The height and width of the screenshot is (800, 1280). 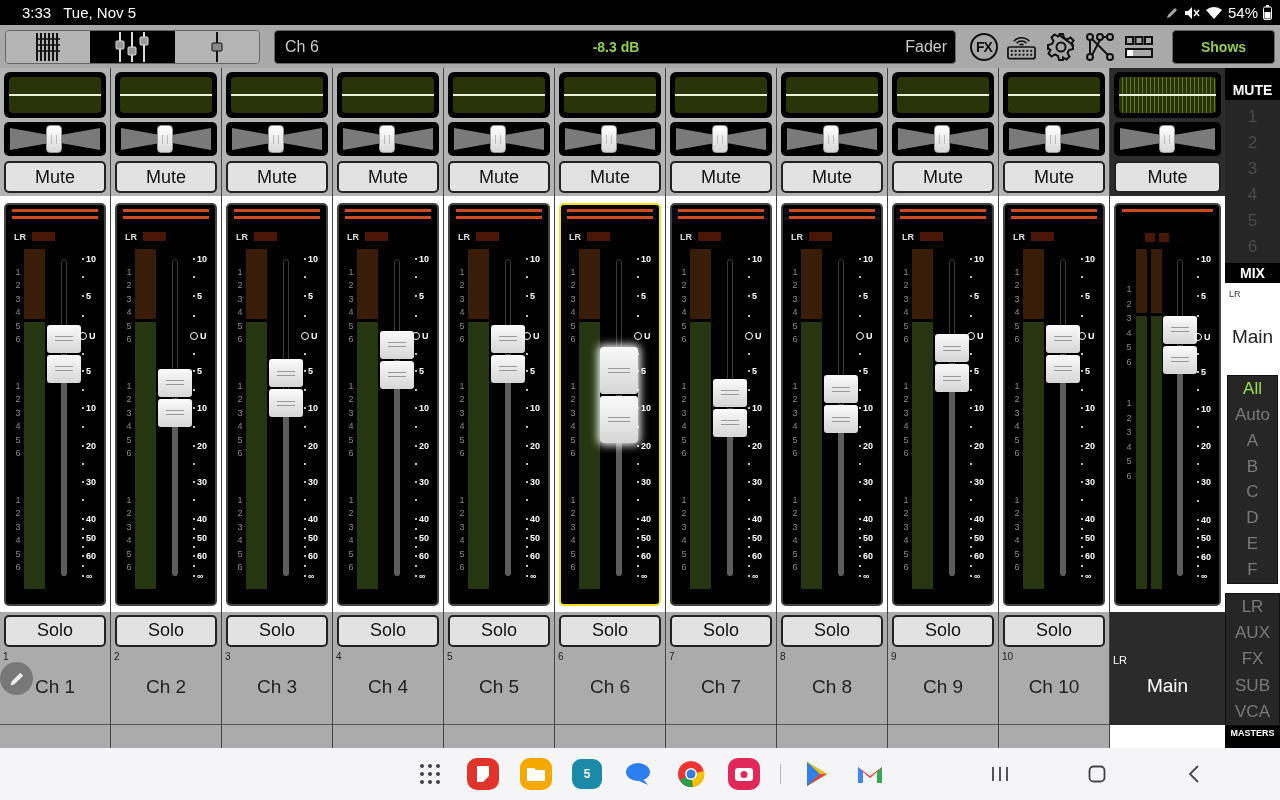 I want to click on master-name-plate: LR Main, so click(x=1167, y=668).